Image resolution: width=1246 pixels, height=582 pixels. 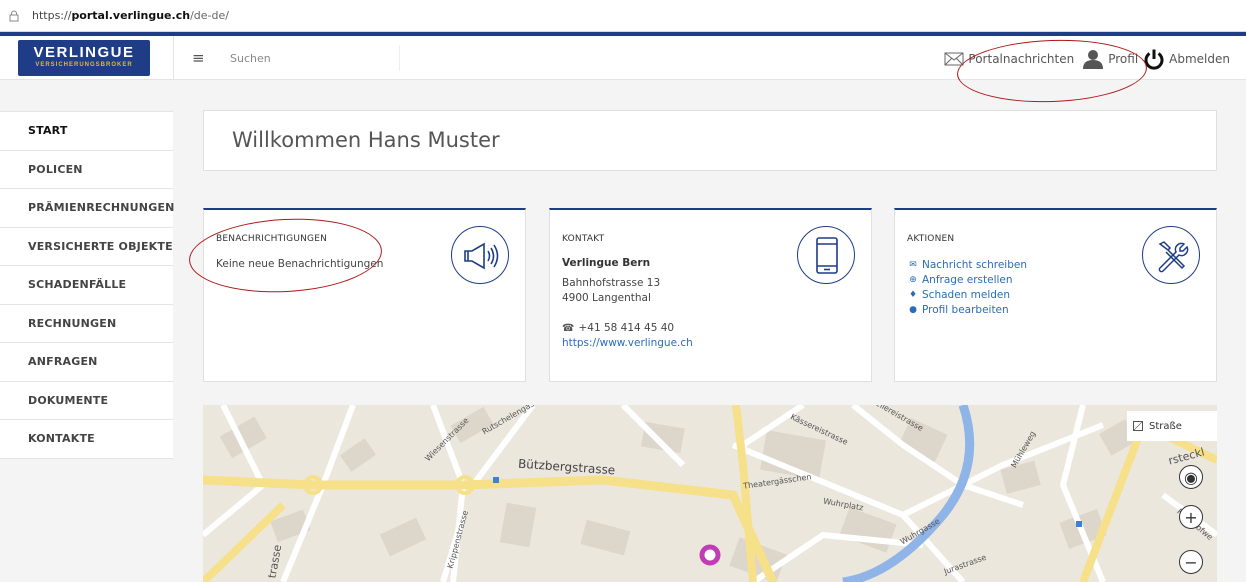 What do you see at coordinates (913, 310) in the screenshot?
I see `user-icon: ●` at bounding box center [913, 310].